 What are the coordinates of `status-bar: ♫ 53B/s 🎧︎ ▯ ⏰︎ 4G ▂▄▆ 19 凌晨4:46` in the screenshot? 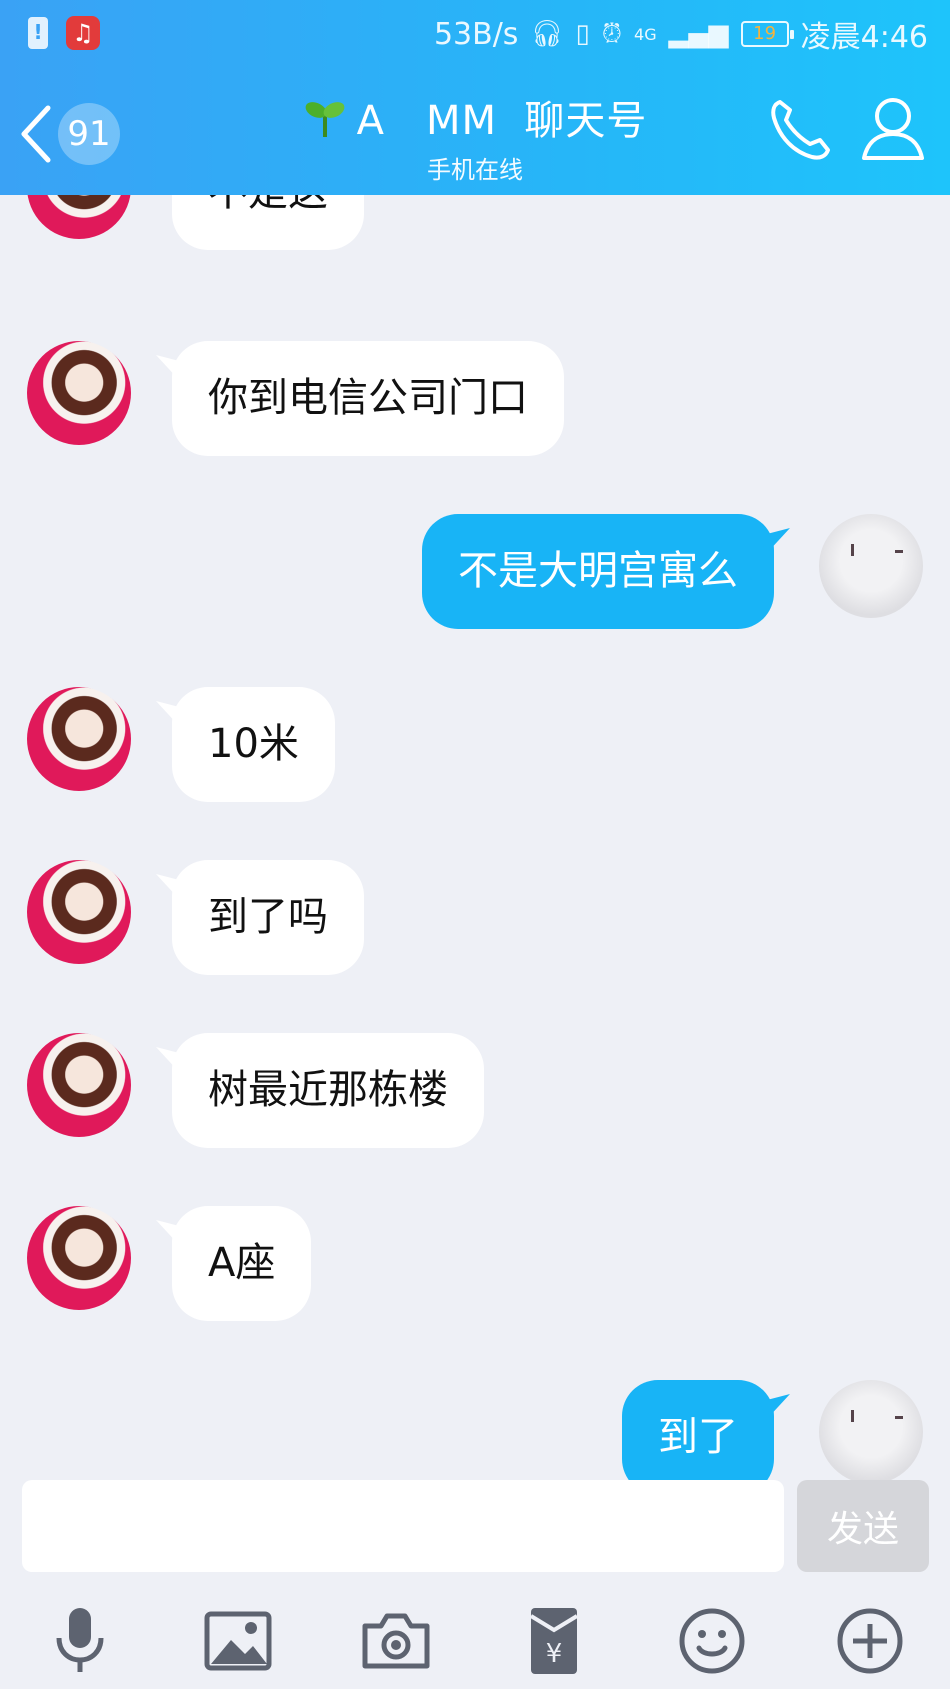 It's located at (475, 33).